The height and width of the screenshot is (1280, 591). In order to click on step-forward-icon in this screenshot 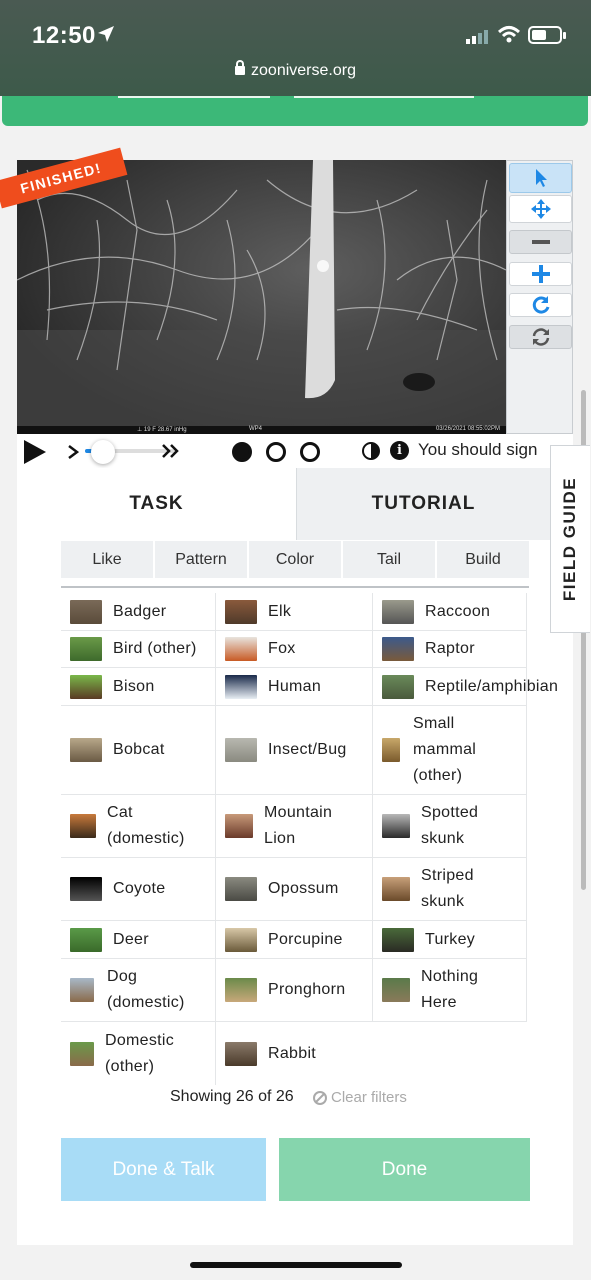, I will do `click(73, 452)`.